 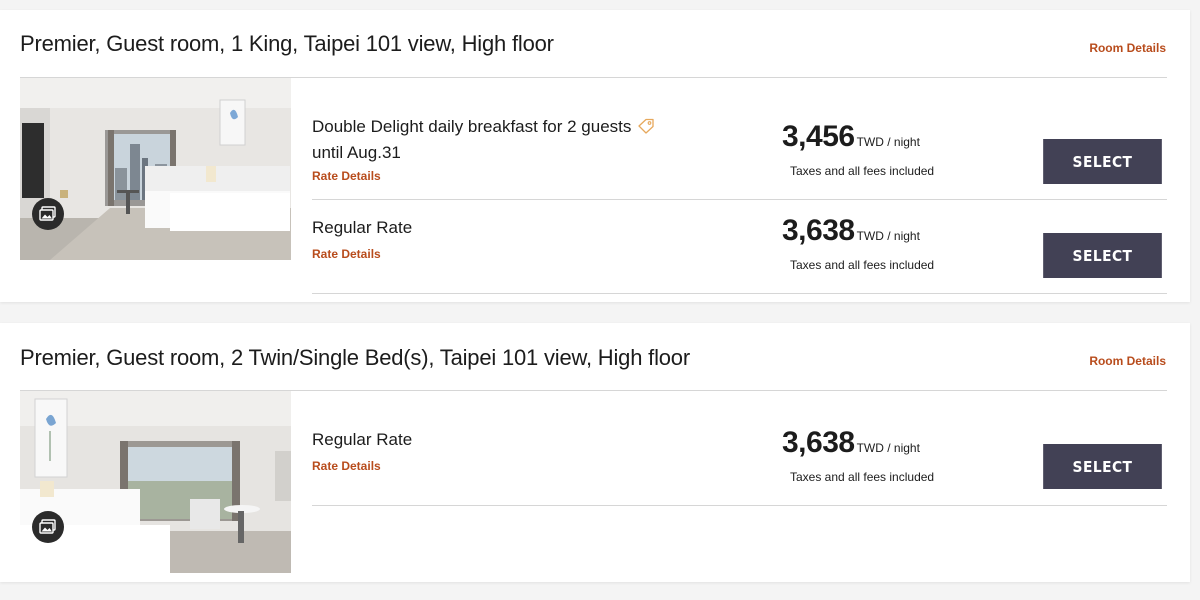 I want to click on price-block: 3,456 TWD / night, so click(x=857, y=137).